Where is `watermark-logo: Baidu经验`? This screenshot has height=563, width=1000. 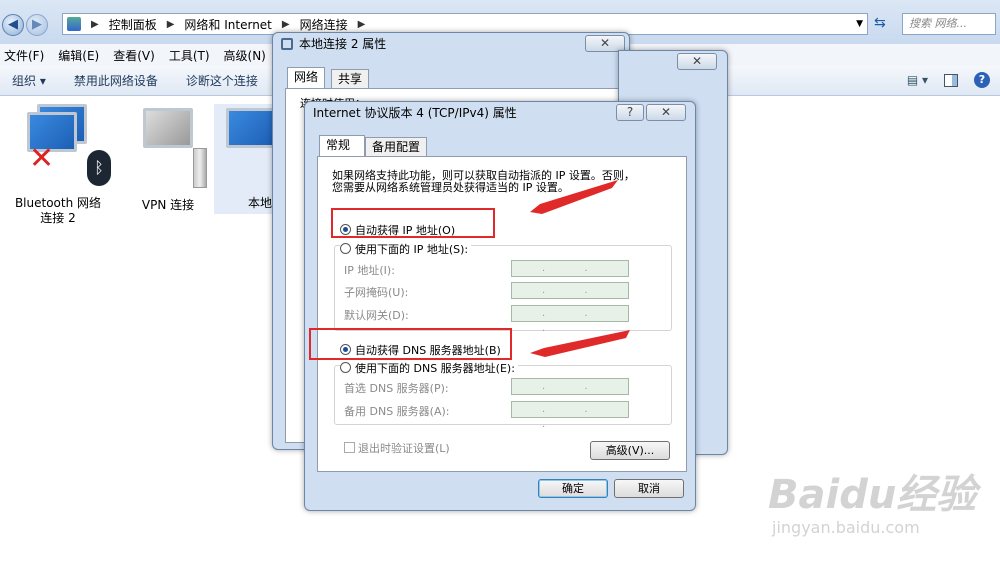 watermark-logo: Baidu经验 is located at coordinates (872, 495).